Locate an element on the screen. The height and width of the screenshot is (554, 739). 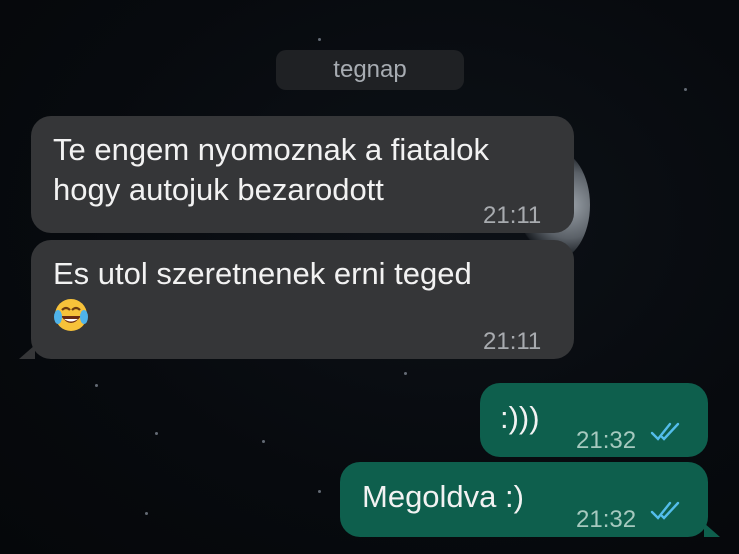
message-text-line: hogy autojuk bezarodott is located at coordinates (218, 189).